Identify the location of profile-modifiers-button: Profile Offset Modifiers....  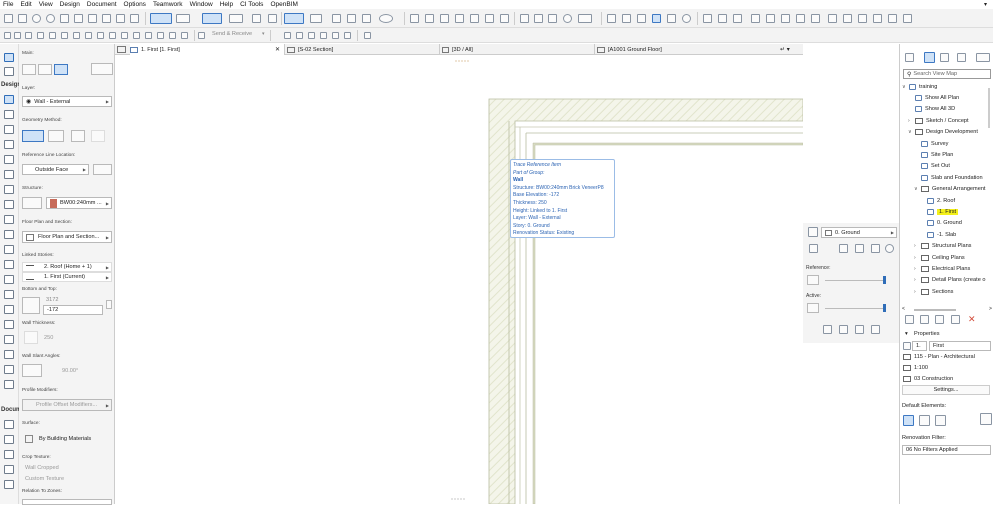
(67, 405).